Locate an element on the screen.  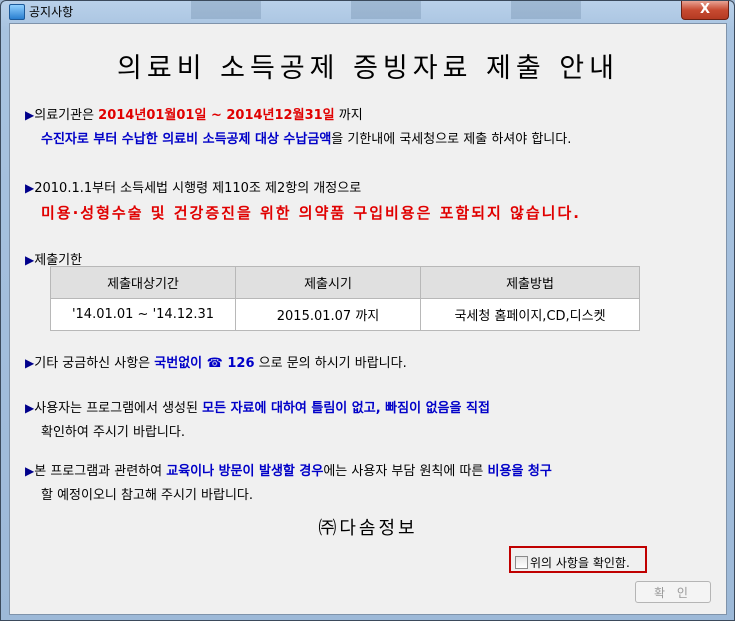
notice5-middle: 에는 사용자 부담 원칙에 따른 is located at coordinates (405, 471).